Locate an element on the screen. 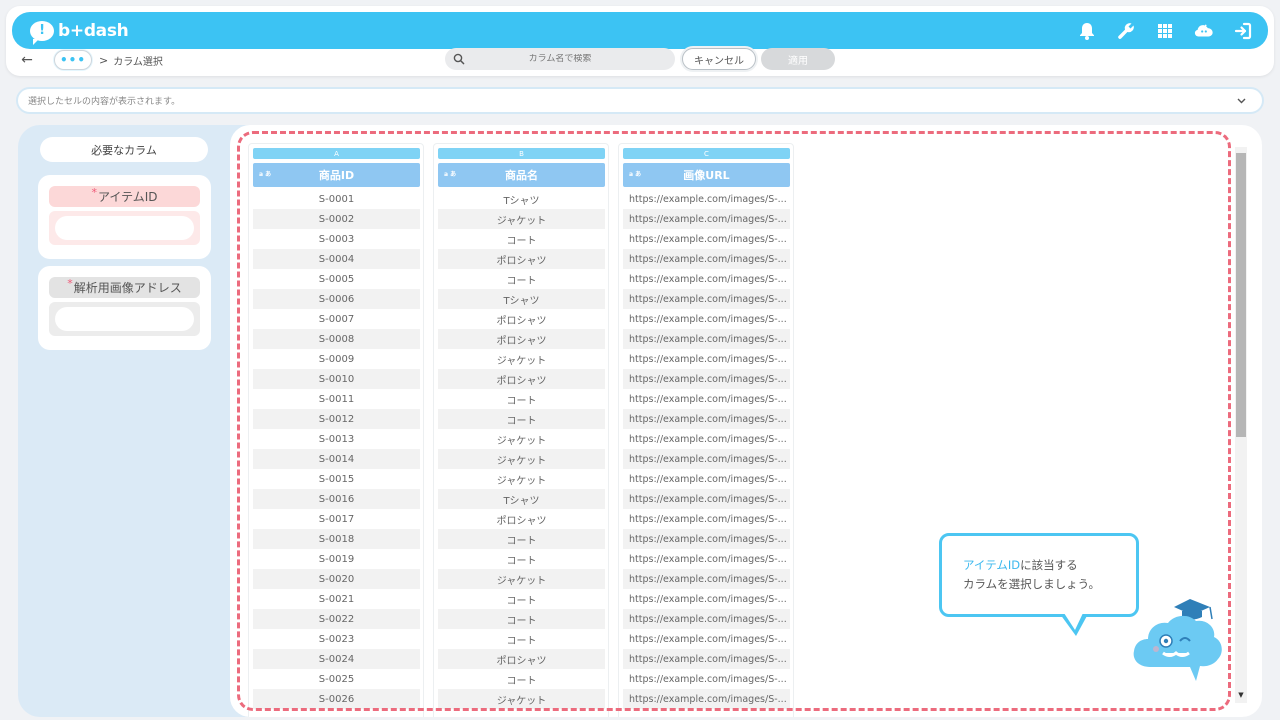  table-cell-product-id: S-0022 is located at coordinates (336, 619).